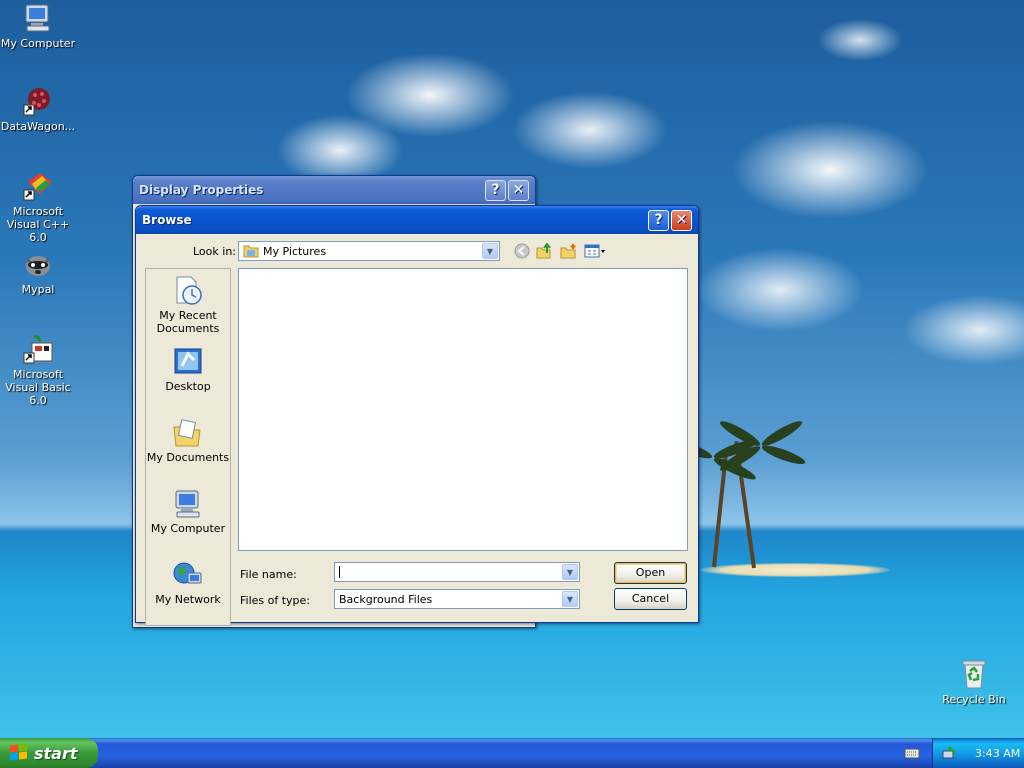 The width and height of the screenshot is (1024, 768). What do you see at coordinates (512, 753) in the screenshot?
I see `taskbar: start 3:43 AM` at bounding box center [512, 753].